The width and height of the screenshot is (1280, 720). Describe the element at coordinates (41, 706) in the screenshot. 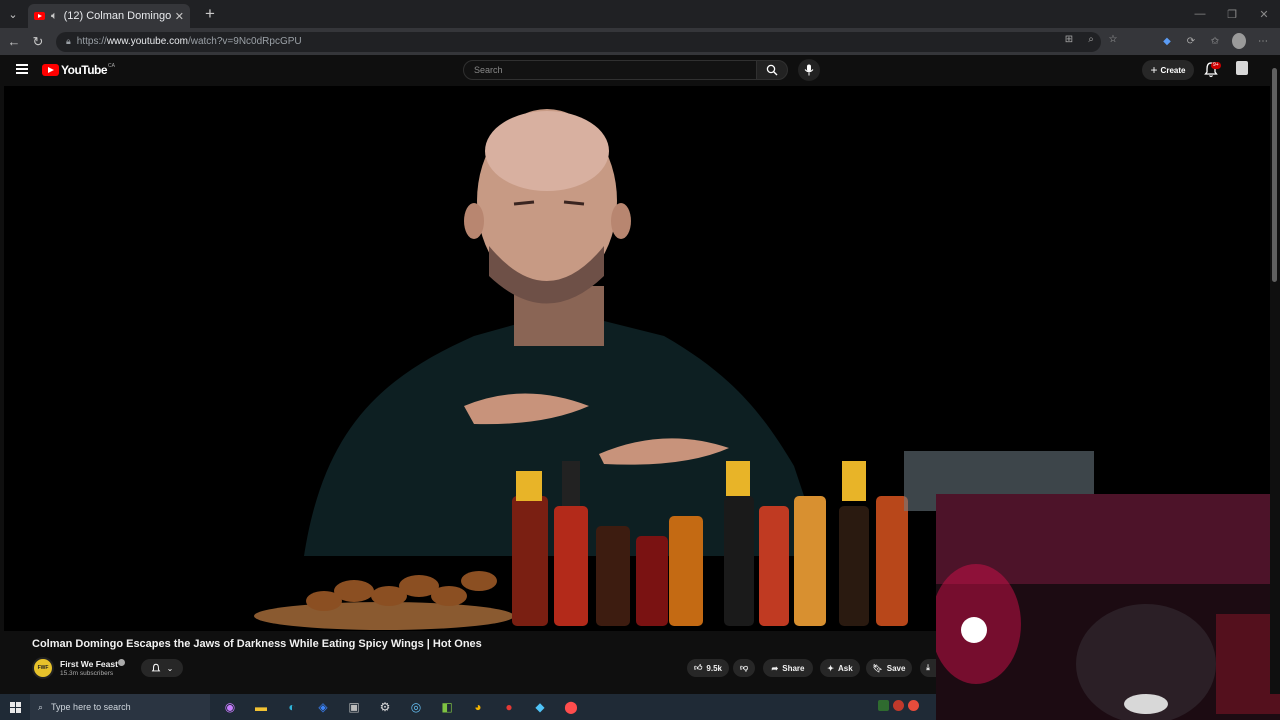

I see `search-icon: ⌕` at that location.